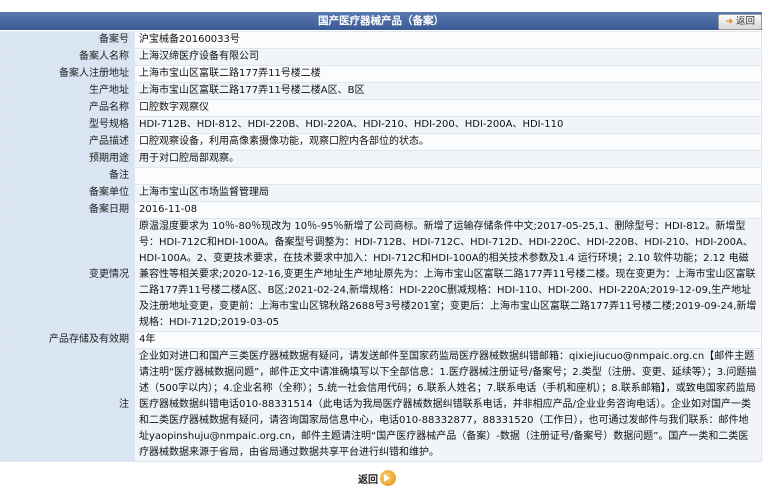  I want to click on field-value: 上海市宝山区富联二路177弄11号楼二楼, so click(448, 74).